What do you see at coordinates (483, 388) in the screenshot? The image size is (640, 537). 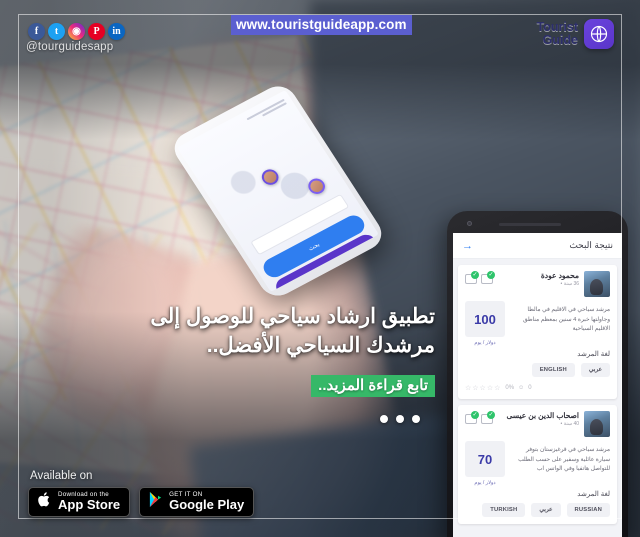 I see `star-rating-icon: ☆☆☆☆☆` at bounding box center [483, 388].